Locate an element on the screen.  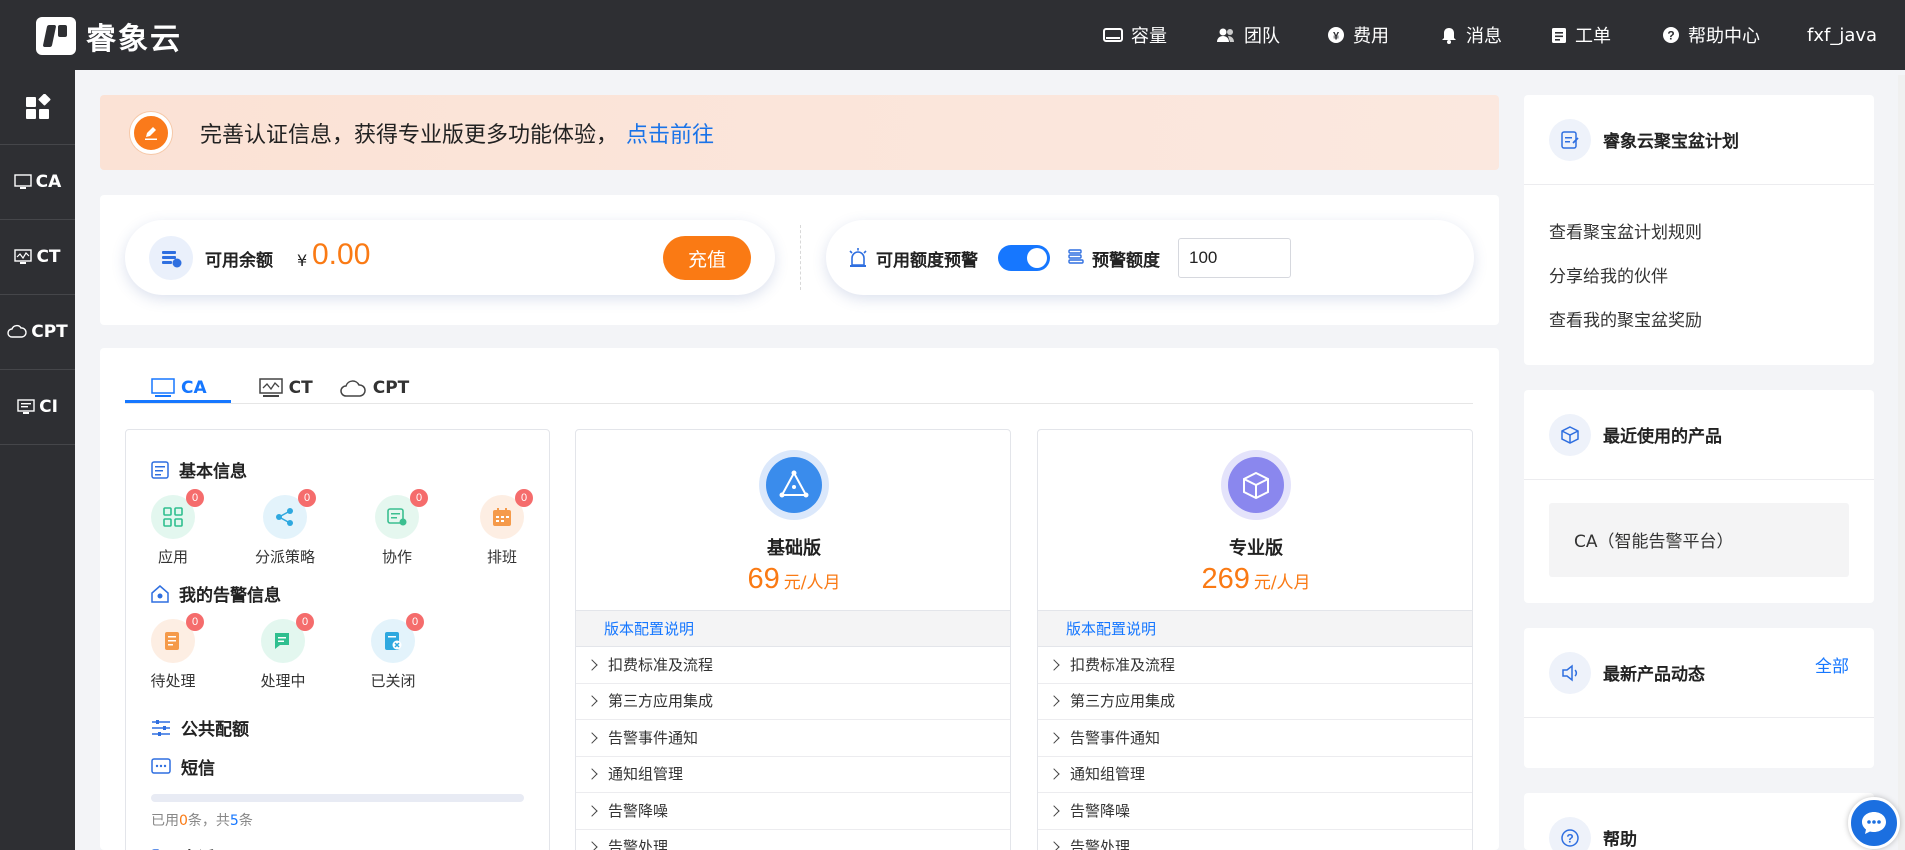
cpt-cloud-tab-icon is located at coordinates (353, 388).